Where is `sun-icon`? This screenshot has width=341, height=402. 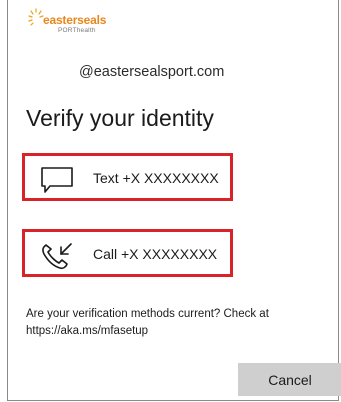 sun-icon is located at coordinates (36, 17).